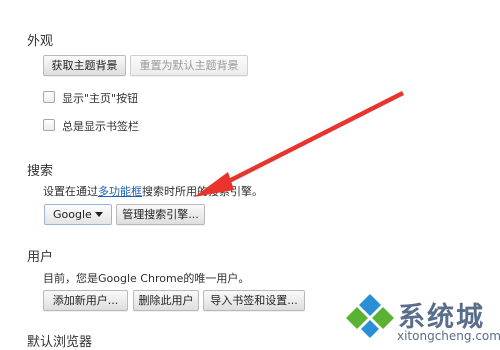 The image size is (500, 350). I want to click on watermark-url: xitongcheng.com, so click(448, 336).